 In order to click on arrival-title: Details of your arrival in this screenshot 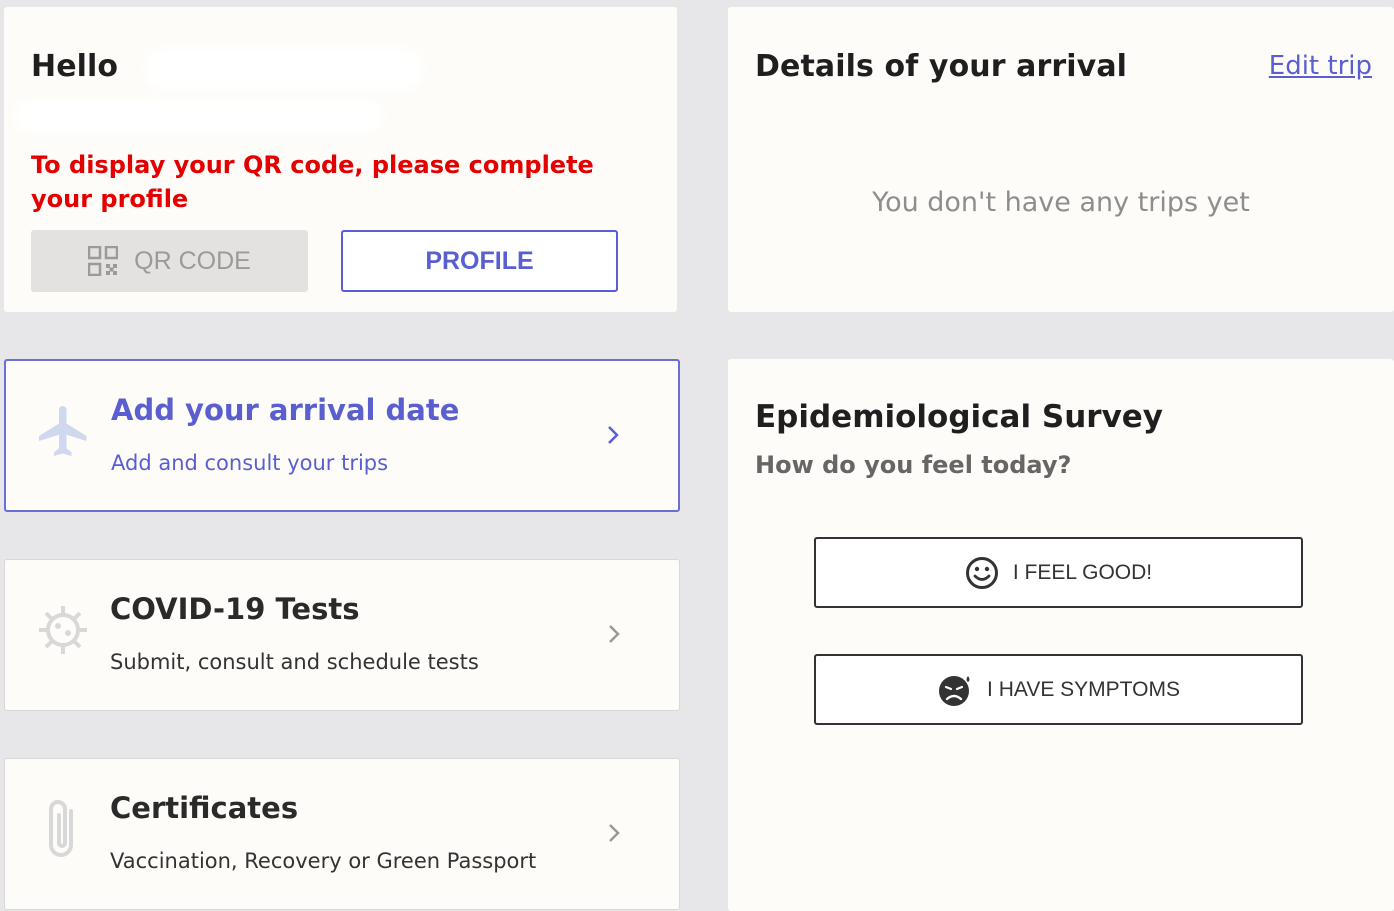, I will do `click(941, 66)`.